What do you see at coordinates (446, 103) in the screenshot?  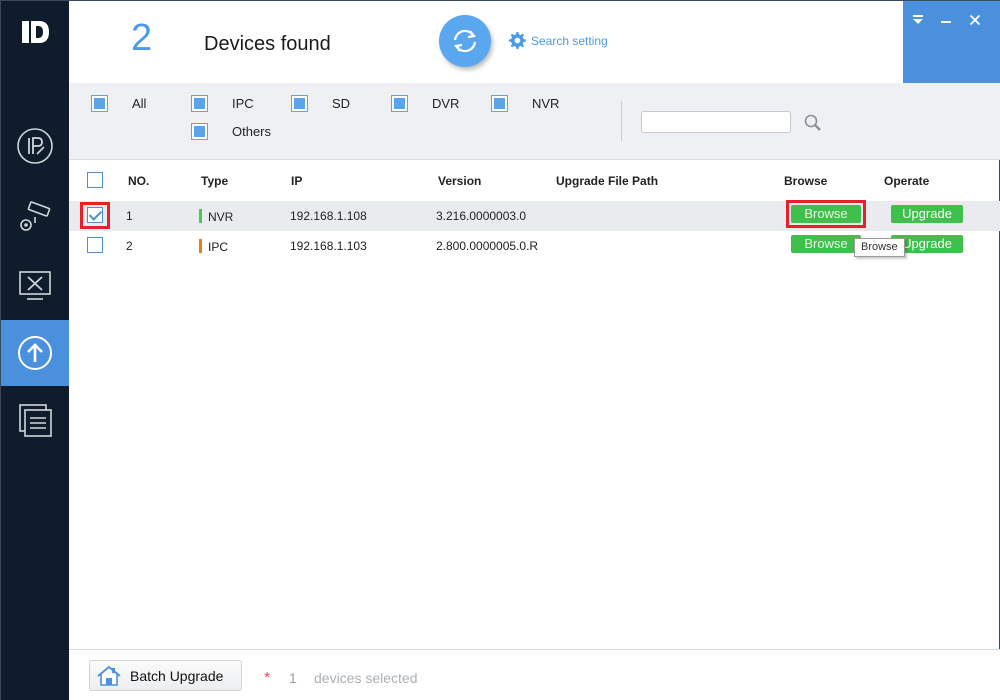 I see `filter-dvr-label: DVR` at bounding box center [446, 103].